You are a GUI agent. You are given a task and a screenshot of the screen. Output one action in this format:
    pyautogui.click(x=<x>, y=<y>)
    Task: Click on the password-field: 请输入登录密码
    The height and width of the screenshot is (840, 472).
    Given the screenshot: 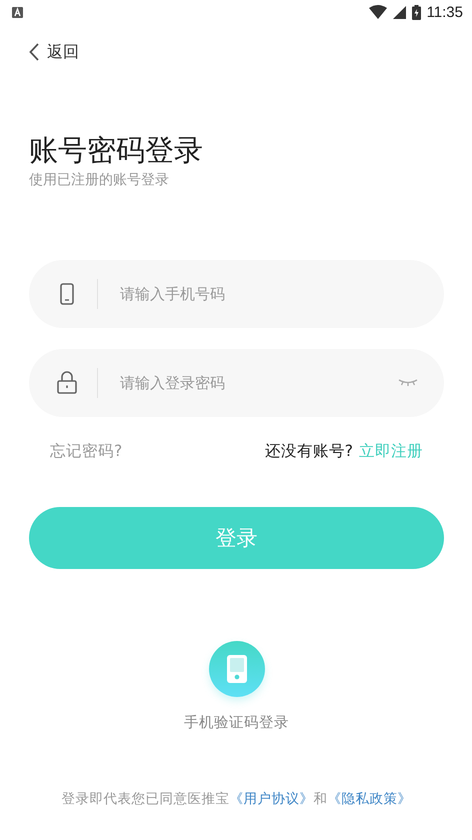 What is the action you would take?
    pyautogui.click(x=258, y=382)
    